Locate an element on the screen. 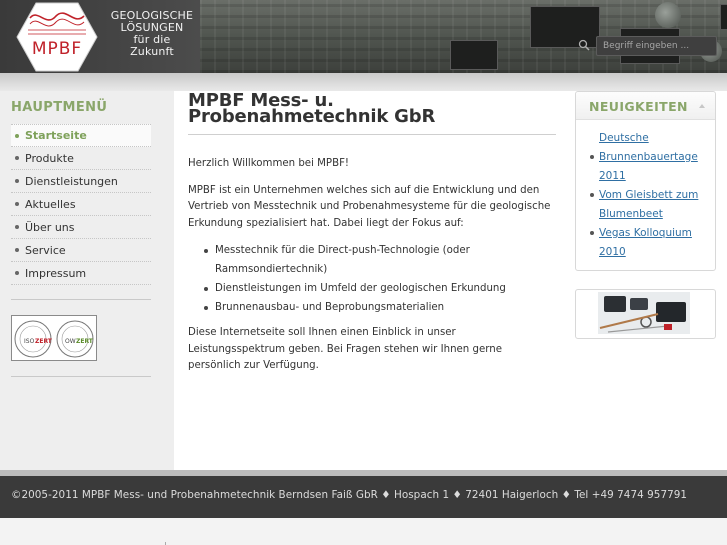 Image resolution: width=727 pixels, height=545 pixels. news-item: Vom Gleisbett zum Blumenbeet is located at coordinates (651, 205).